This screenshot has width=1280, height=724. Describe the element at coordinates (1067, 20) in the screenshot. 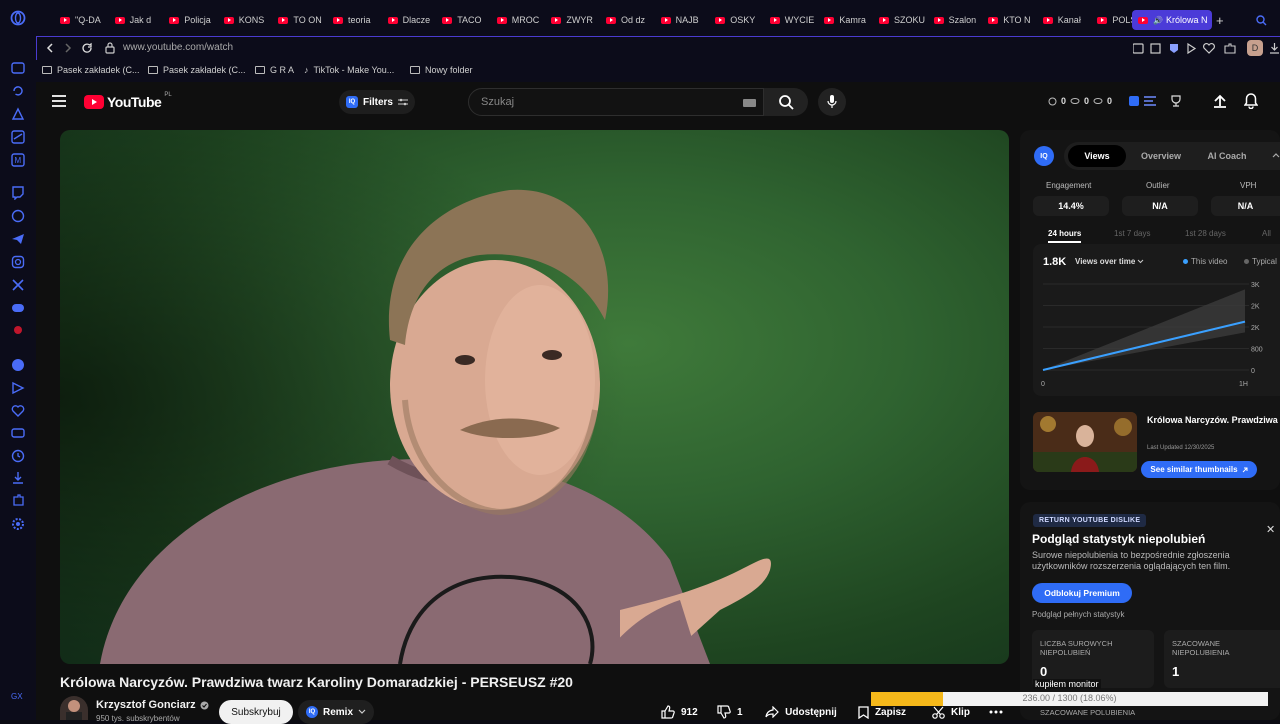

I see `browser-tab: Kanał` at that location.